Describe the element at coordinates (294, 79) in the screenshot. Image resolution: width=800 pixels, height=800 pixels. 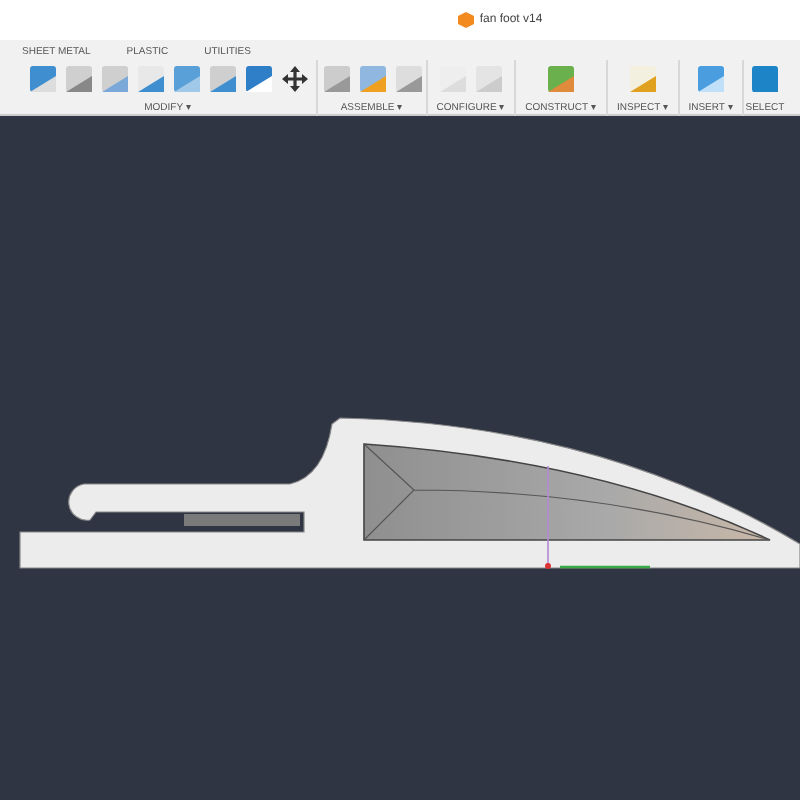
I see `move-icon` at that location.